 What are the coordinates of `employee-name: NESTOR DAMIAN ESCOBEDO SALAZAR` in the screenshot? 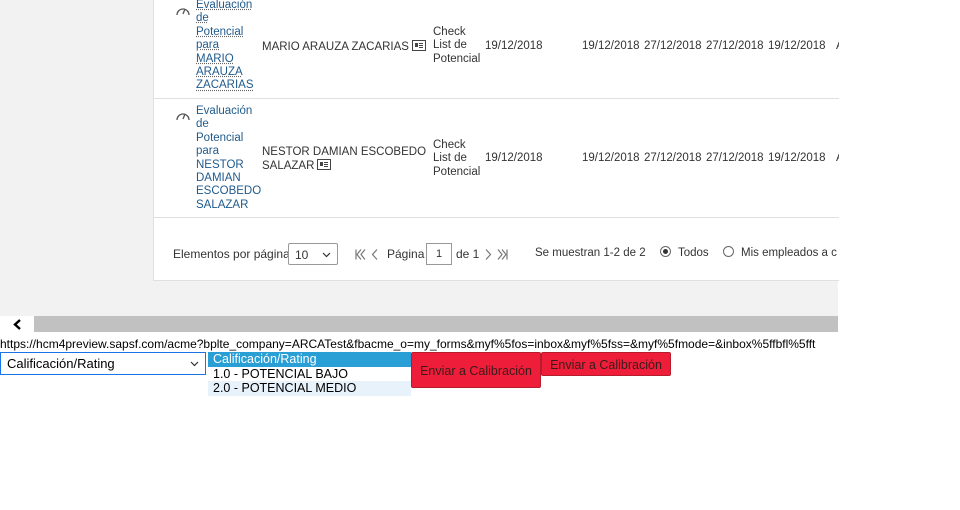 It's located at (344, 159).